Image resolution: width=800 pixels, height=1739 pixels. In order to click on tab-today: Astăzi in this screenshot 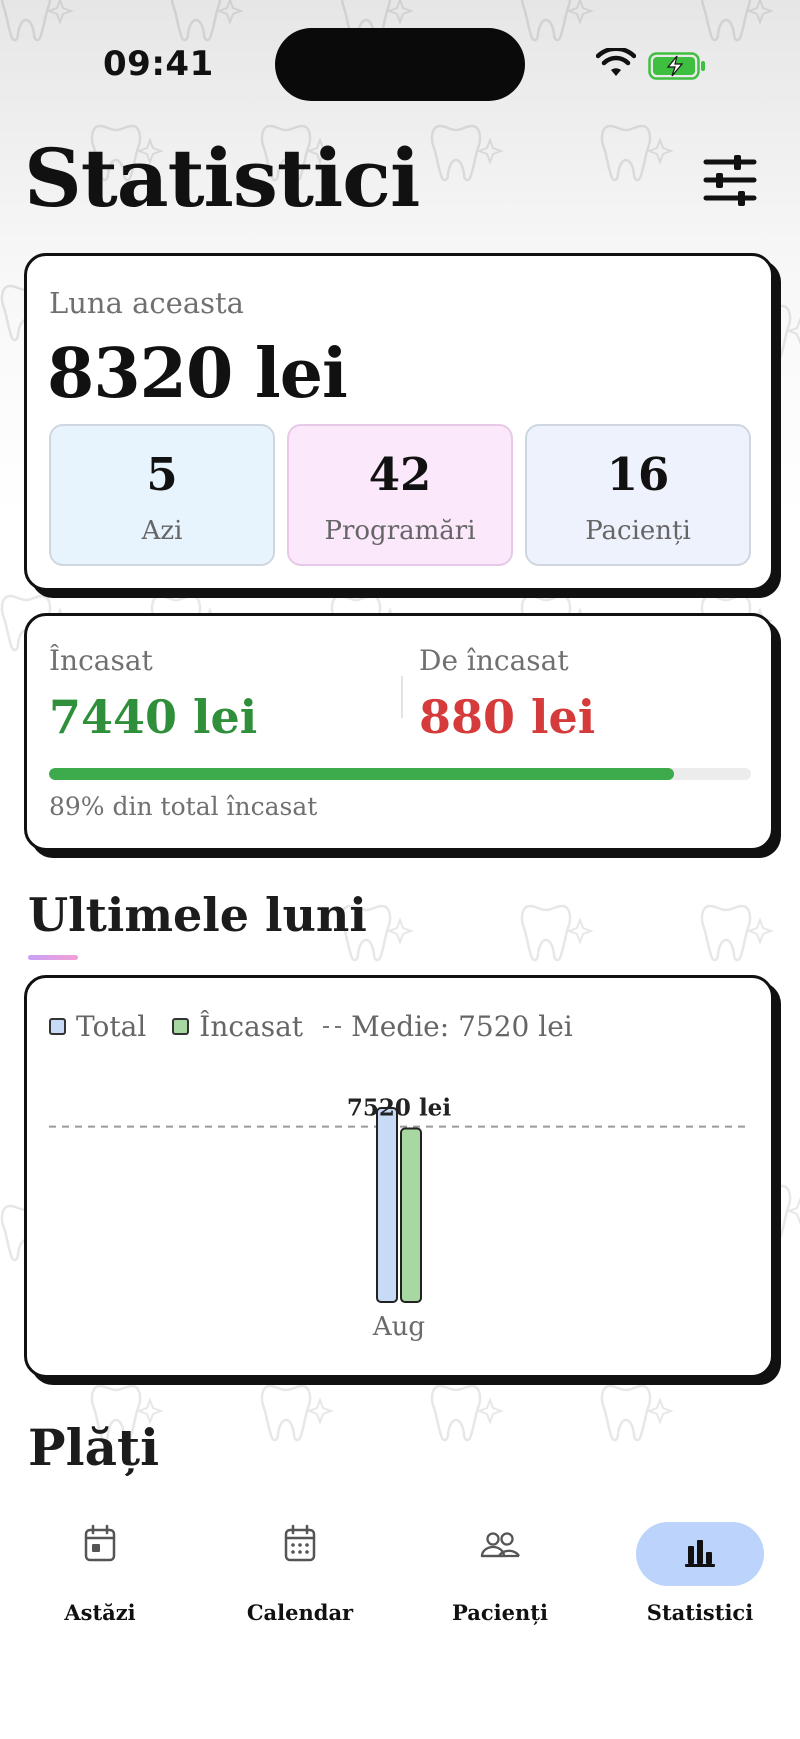, I will do `click(100, 1563)`.